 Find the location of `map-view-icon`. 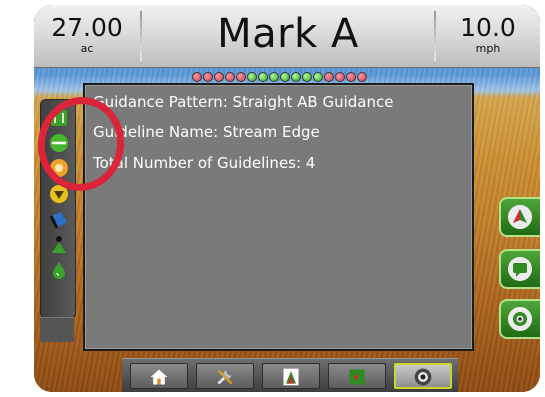

map-view-icon is located at coordinates (357, 377).